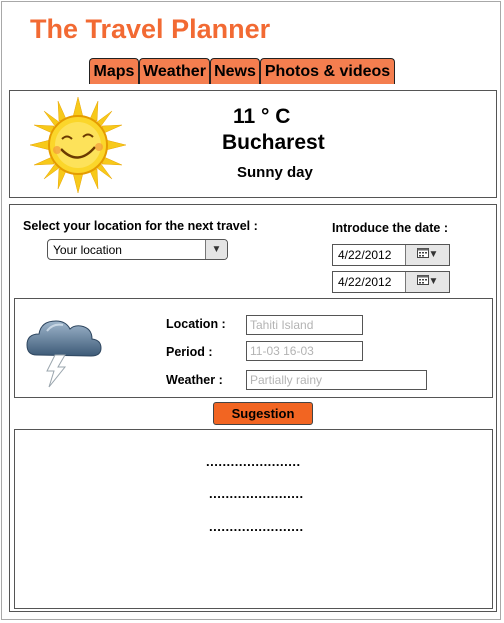 This screenshot has width=504, height=623. I want to click on start-date-value: 4/22/2012, so click(365, 255).